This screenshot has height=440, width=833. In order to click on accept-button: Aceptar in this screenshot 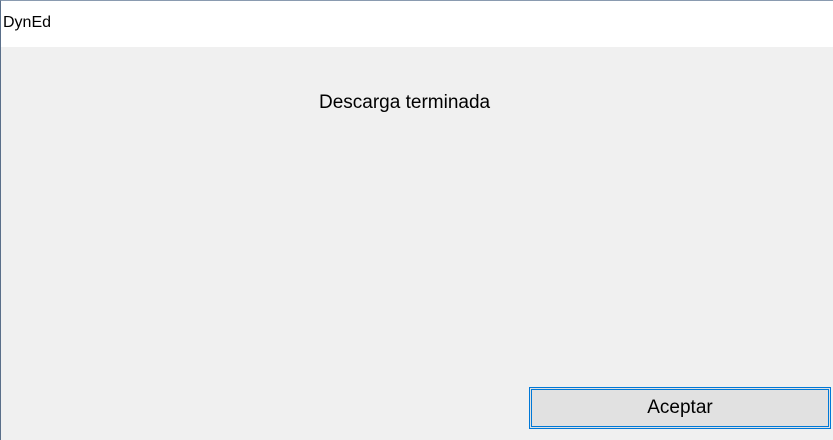, I will do `click(680, 408)`.